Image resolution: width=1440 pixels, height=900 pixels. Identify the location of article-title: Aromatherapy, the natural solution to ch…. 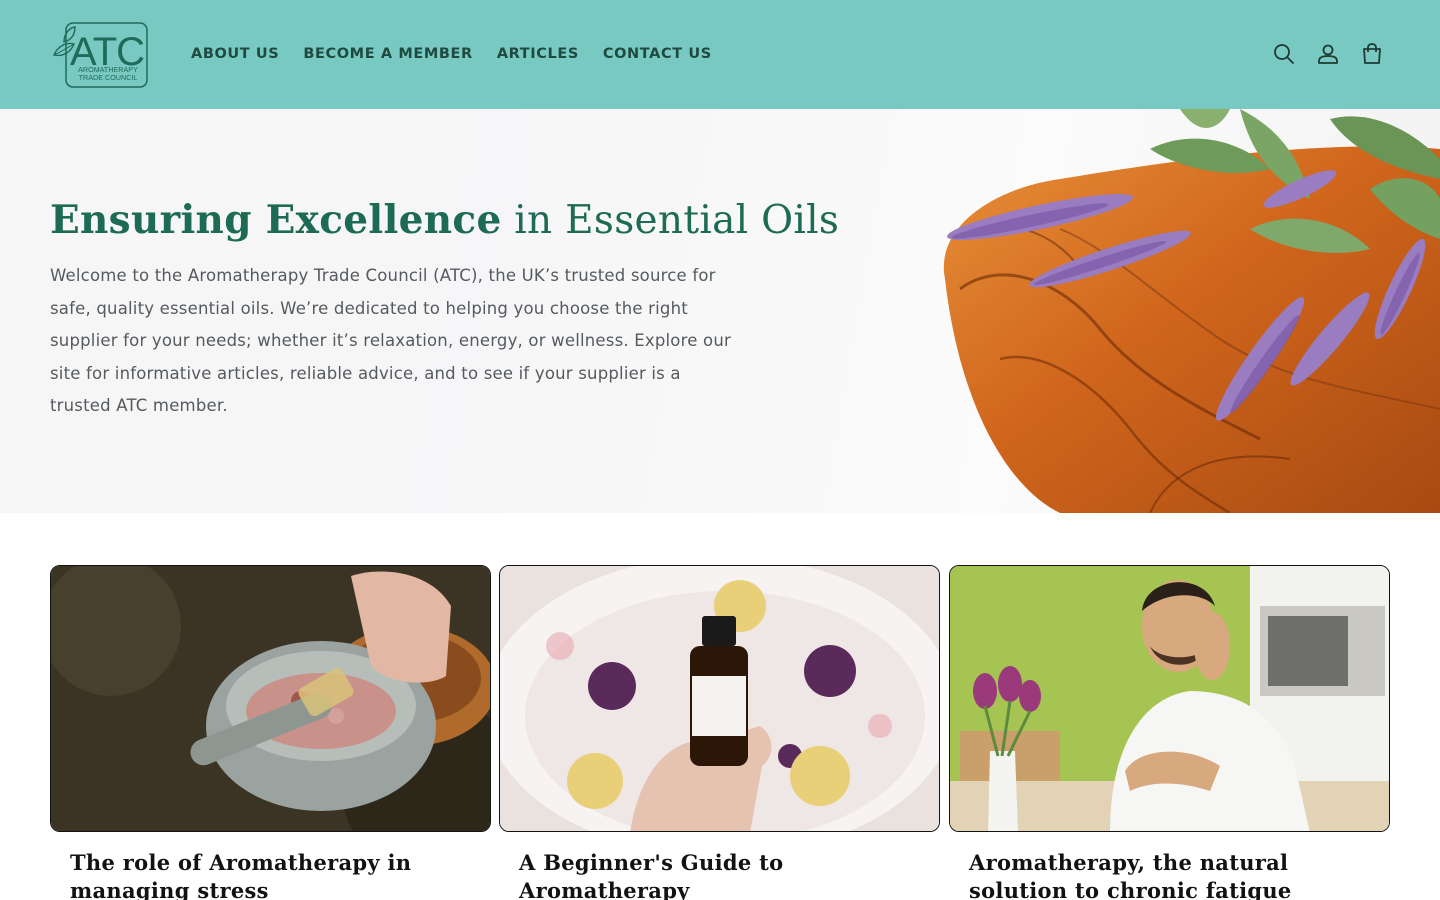
(1169, 874).